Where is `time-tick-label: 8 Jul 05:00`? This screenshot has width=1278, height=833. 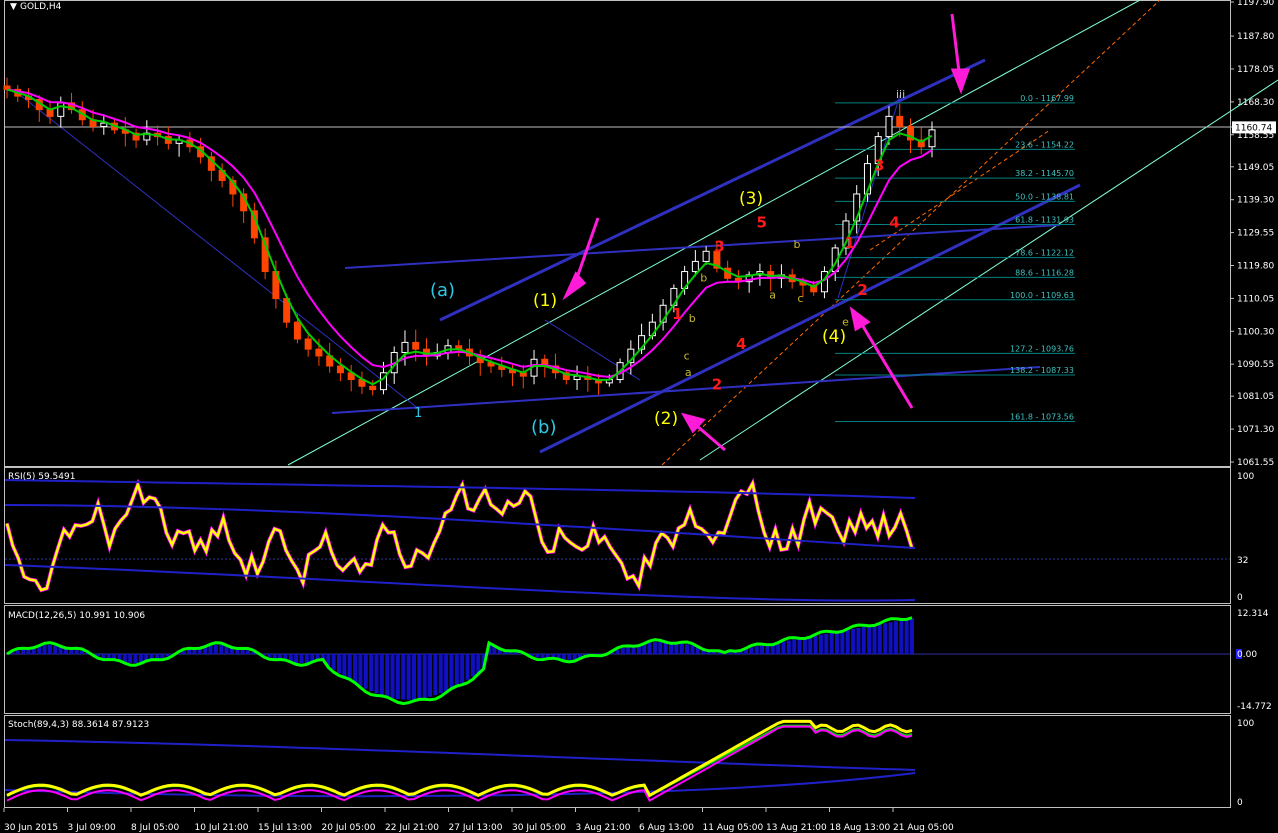
time-tick-label: 8 Jul 05:00 is located at coordinates (155, 828).